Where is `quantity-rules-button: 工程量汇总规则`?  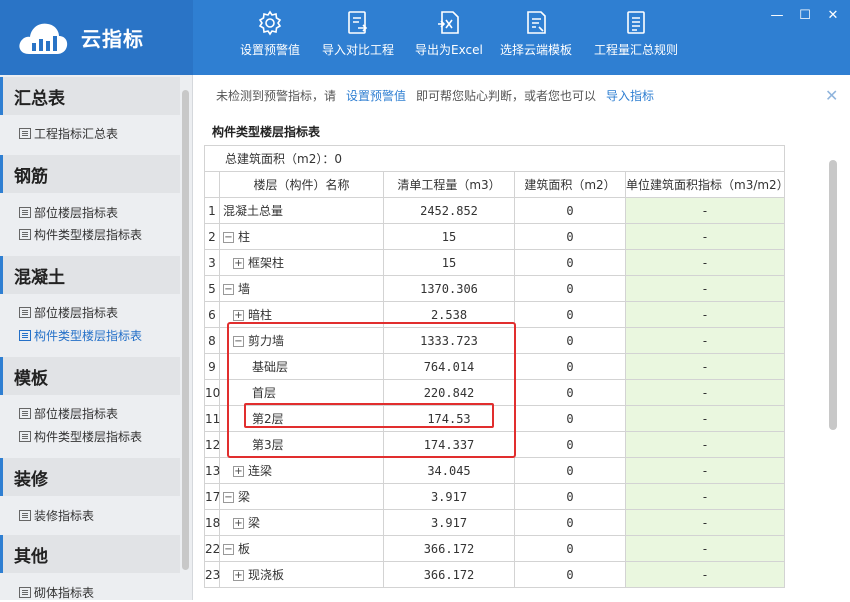
quantity-rules-button: 工程量汇总规则 is located at coordinates (636, 39).